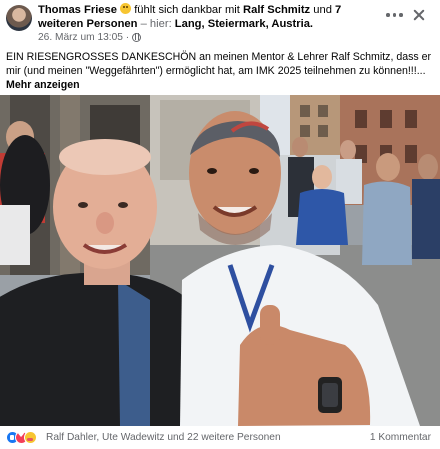 This screenshot has height=449, width=440. Describe the element at coordinates (322, 10) in the screenshot. I see `and-text: und` at that location.